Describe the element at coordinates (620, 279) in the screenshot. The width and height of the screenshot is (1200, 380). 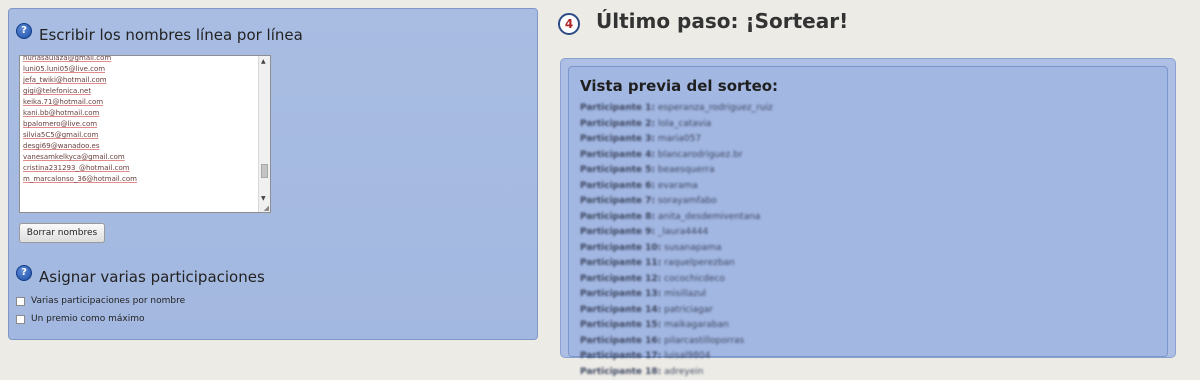
I see `participant-label: Participante 12:` at that location.